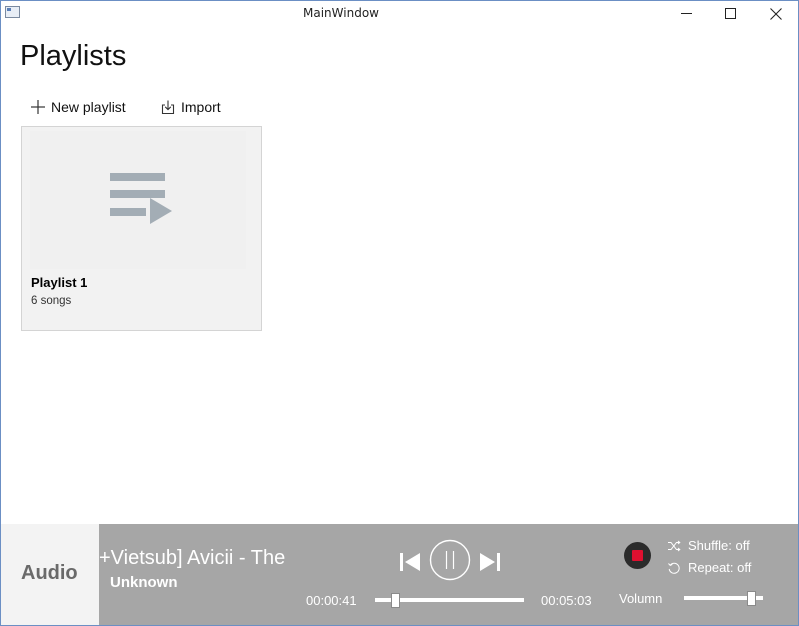  I want to click on record-stop-button, so click(637, 555).